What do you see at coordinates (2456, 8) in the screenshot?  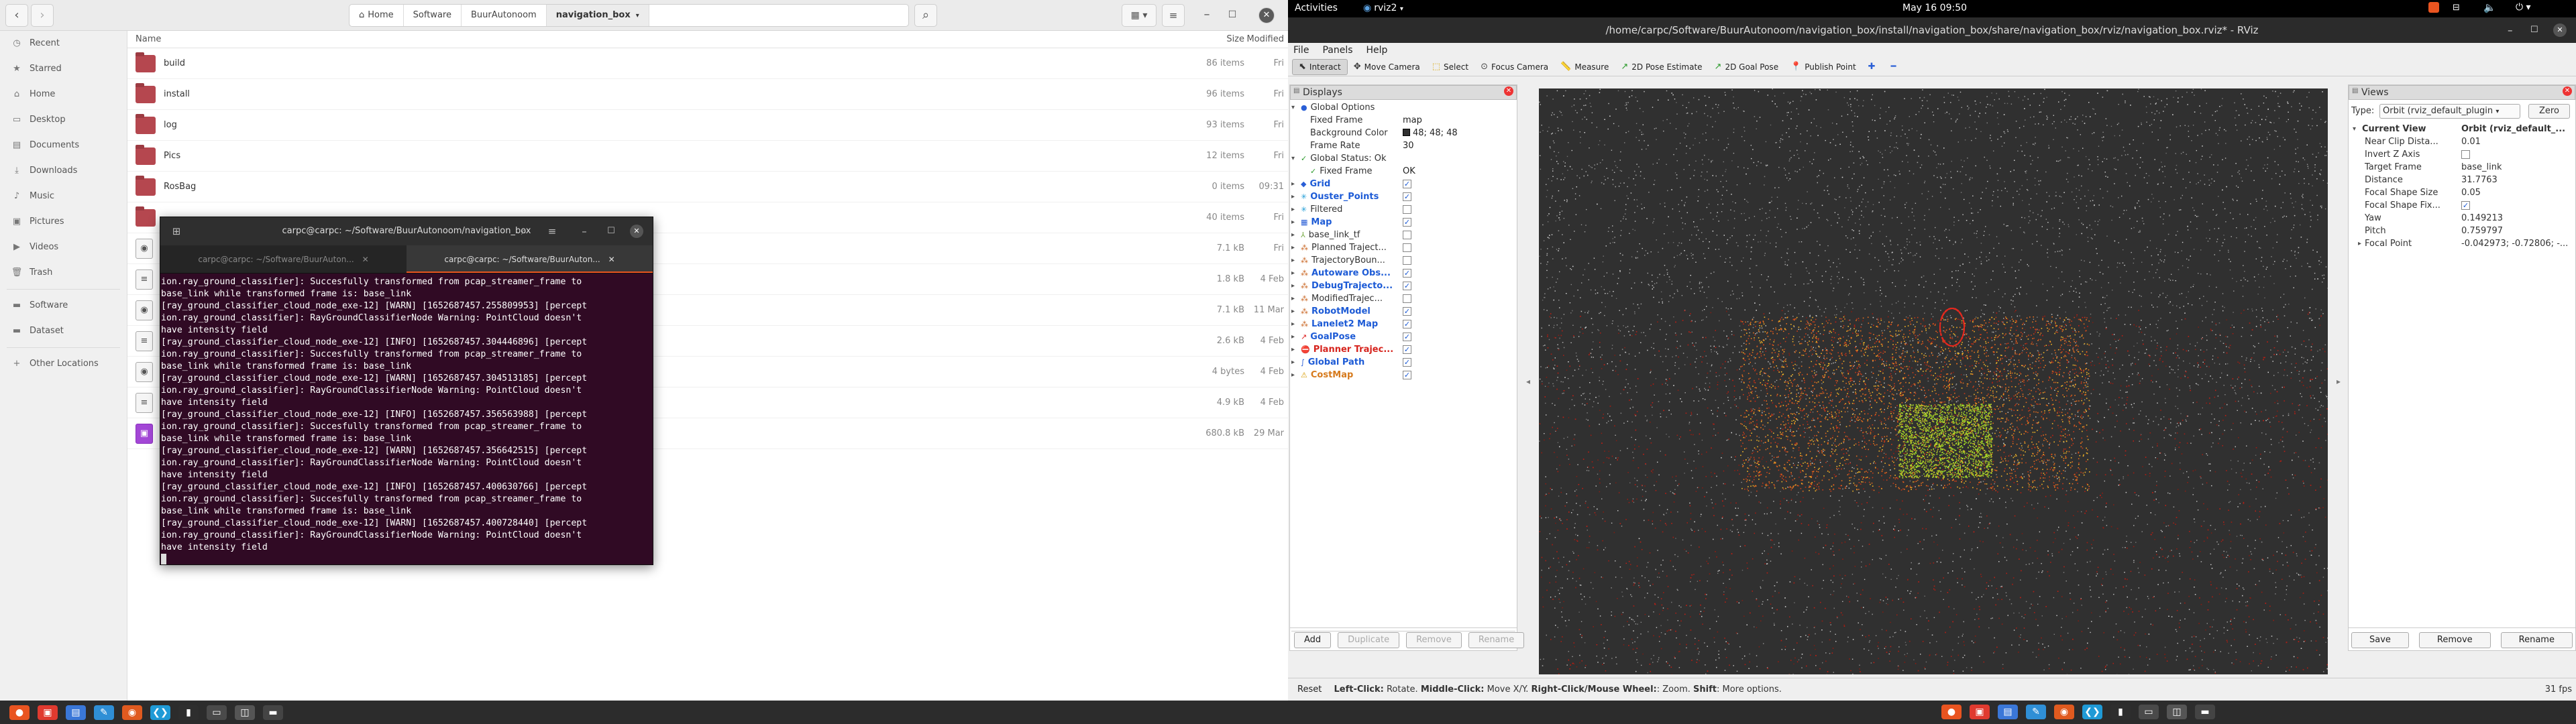 I see `network-icon: ⊟` at bounding box center [2456, 8].